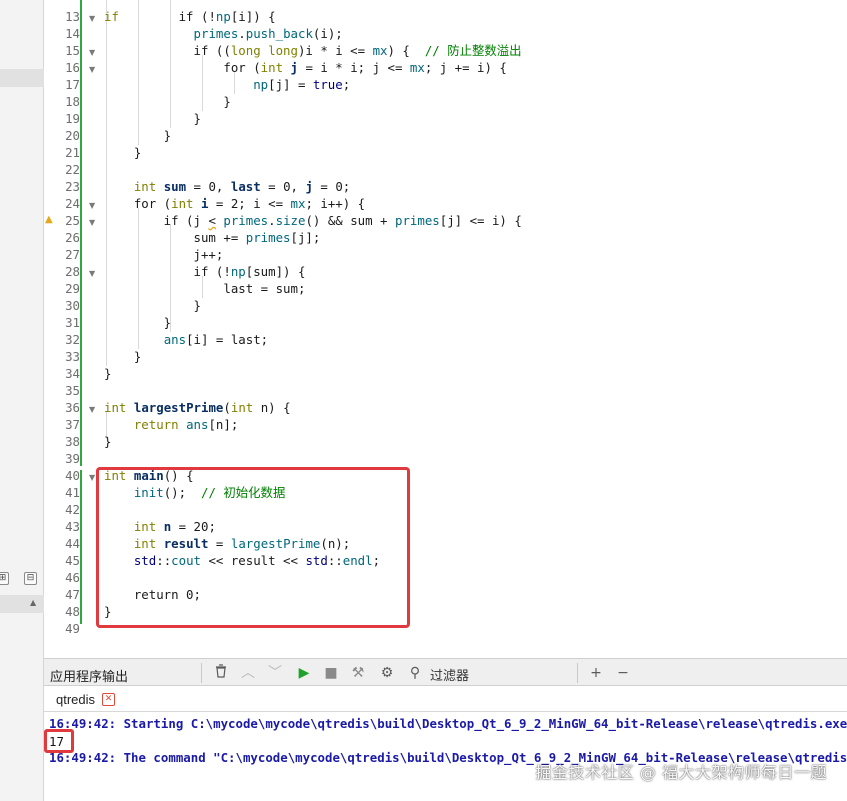  What do you see at coordinates (72, 492) in the screenshot?
I see `line-number: 41` at bounding box center [72, 492].